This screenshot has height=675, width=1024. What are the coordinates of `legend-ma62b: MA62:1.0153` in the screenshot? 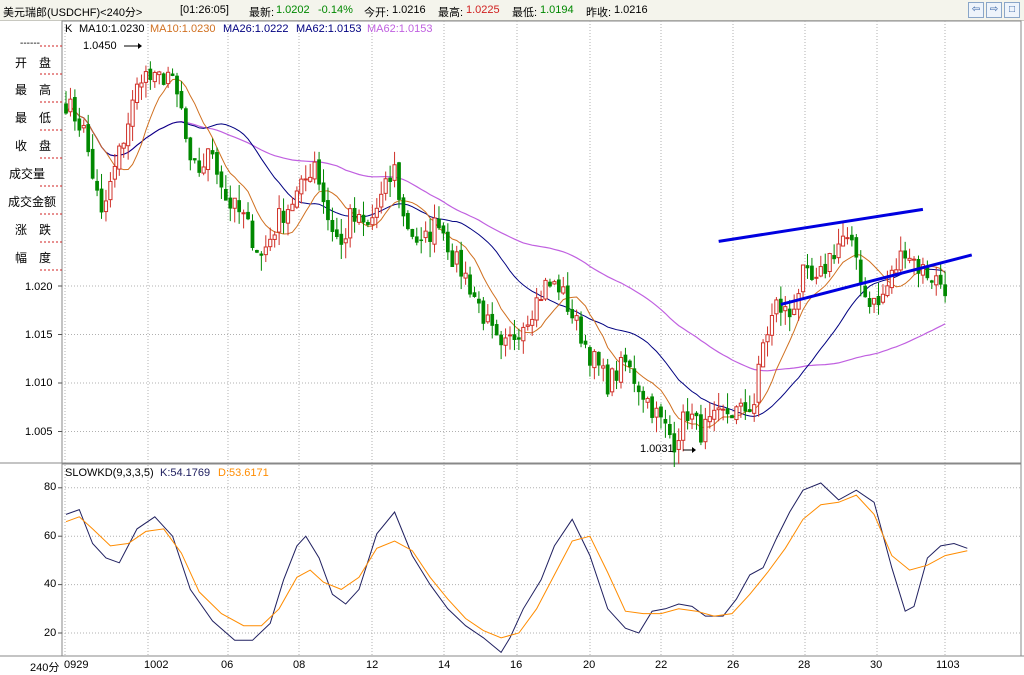 It's located at (400, 29).